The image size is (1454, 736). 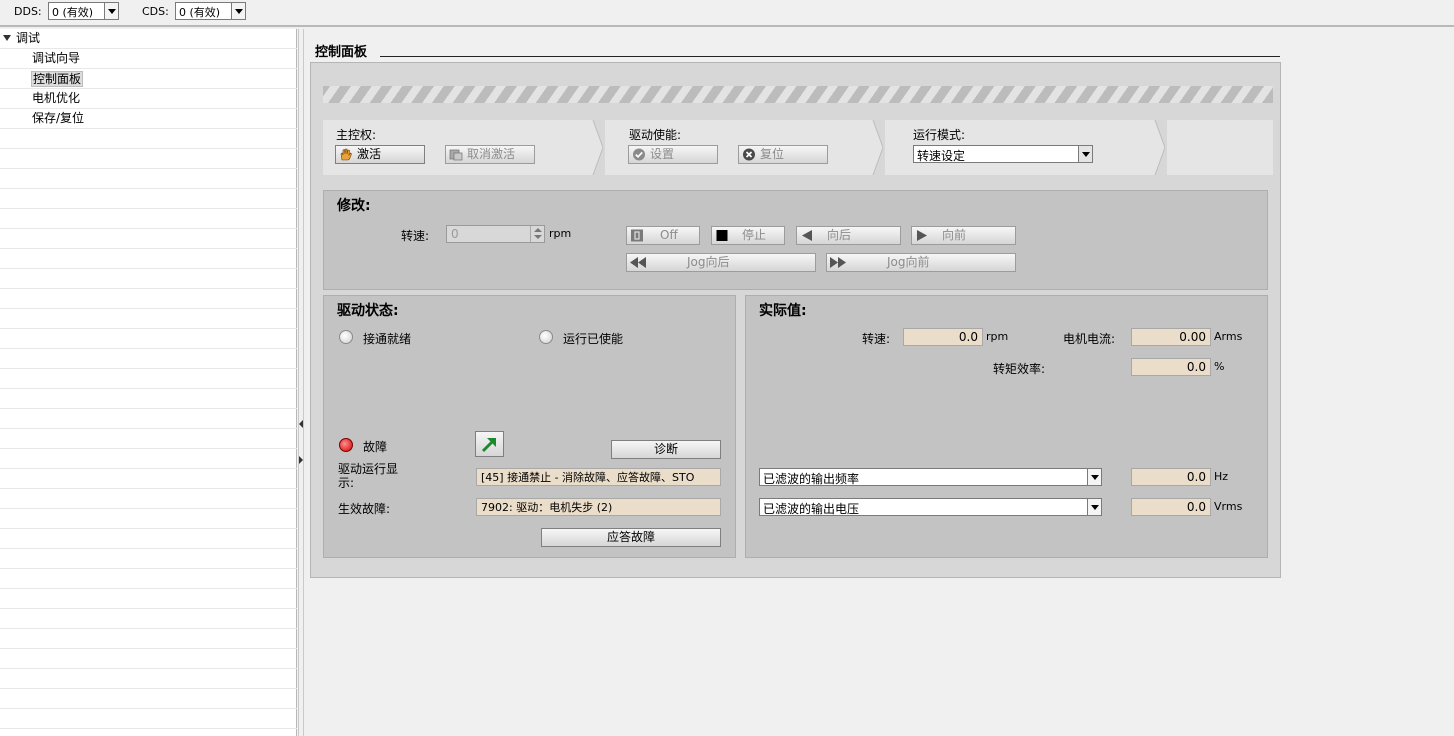 What do you see at coordinates (56, 58) in the screenshot?
I see `tree-item-label: 调试向导` at bounding box center [56, 58].